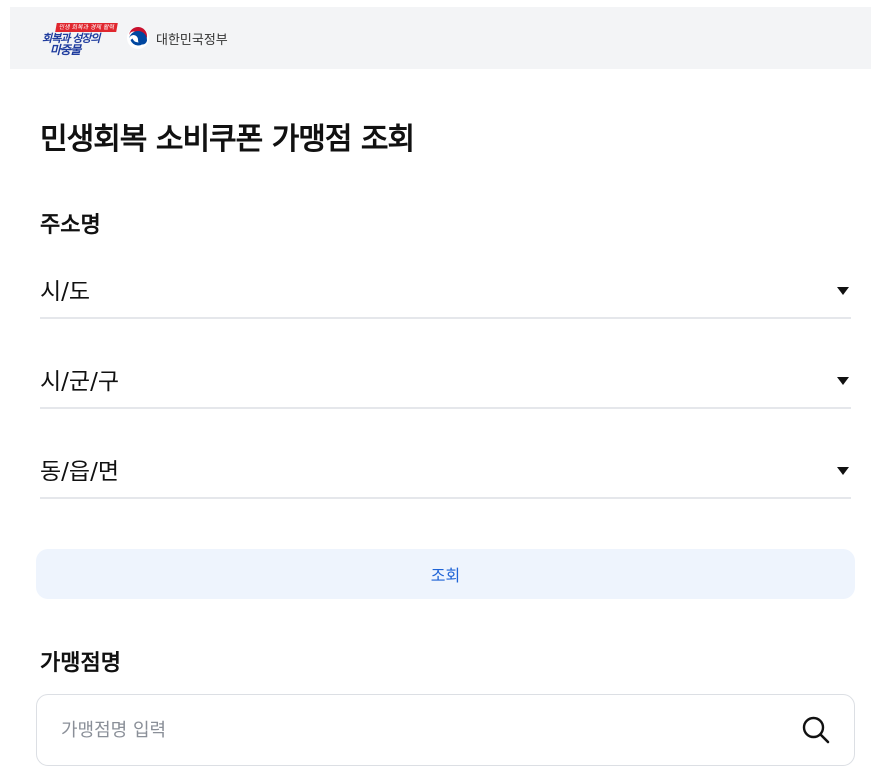 Image resolution: width=871 pixels, height=766 pixels. Describe the element at coordinates (79, 40) in the screenshot. I see `campaign-logo: 민생 회복과 경제 활력 회복과 성장의 마중물` at that location.